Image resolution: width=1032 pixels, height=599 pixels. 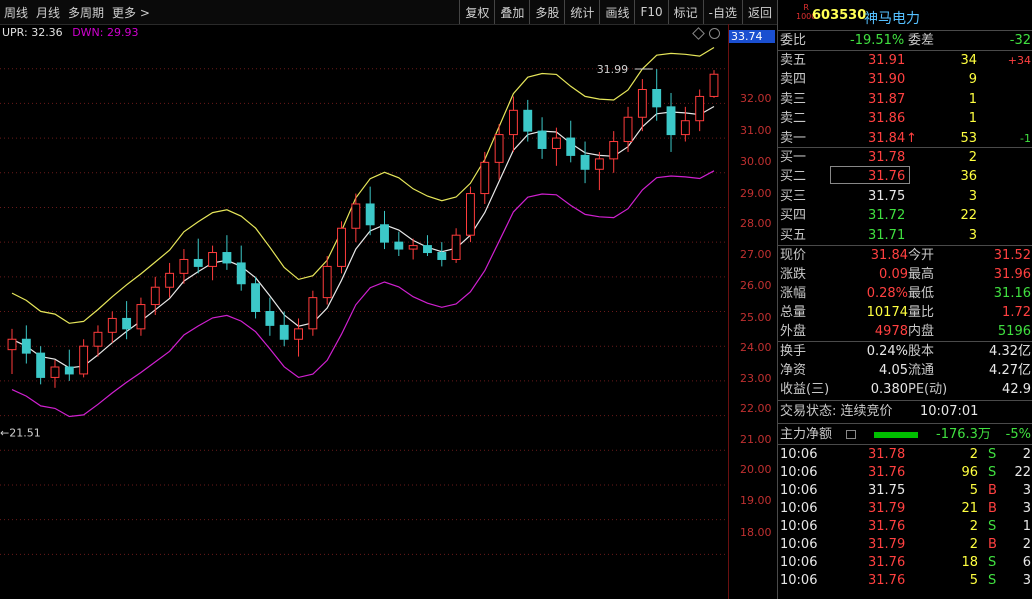 I want to click on stock-code: 603530, so click(x=839, y=15).